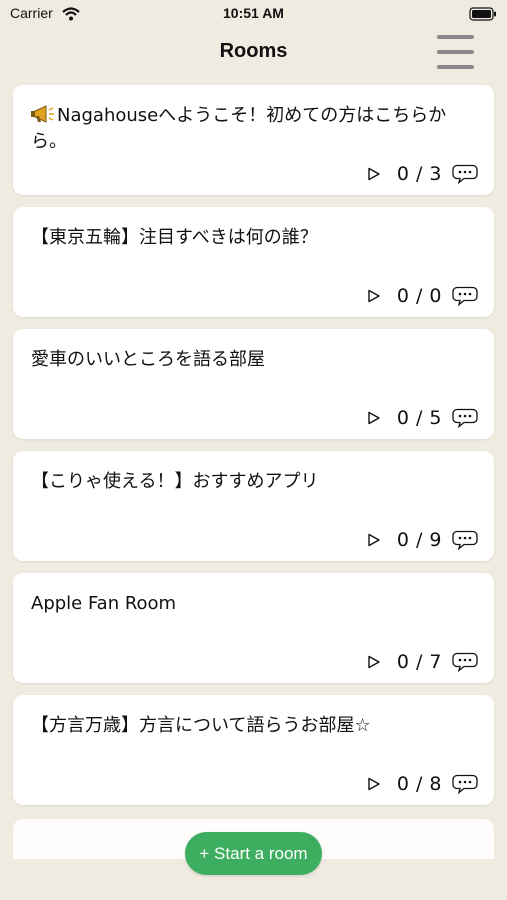 This screenshot has width=507, height=900. I want to click on room-counts: 0 / 7, so click(419, 662).